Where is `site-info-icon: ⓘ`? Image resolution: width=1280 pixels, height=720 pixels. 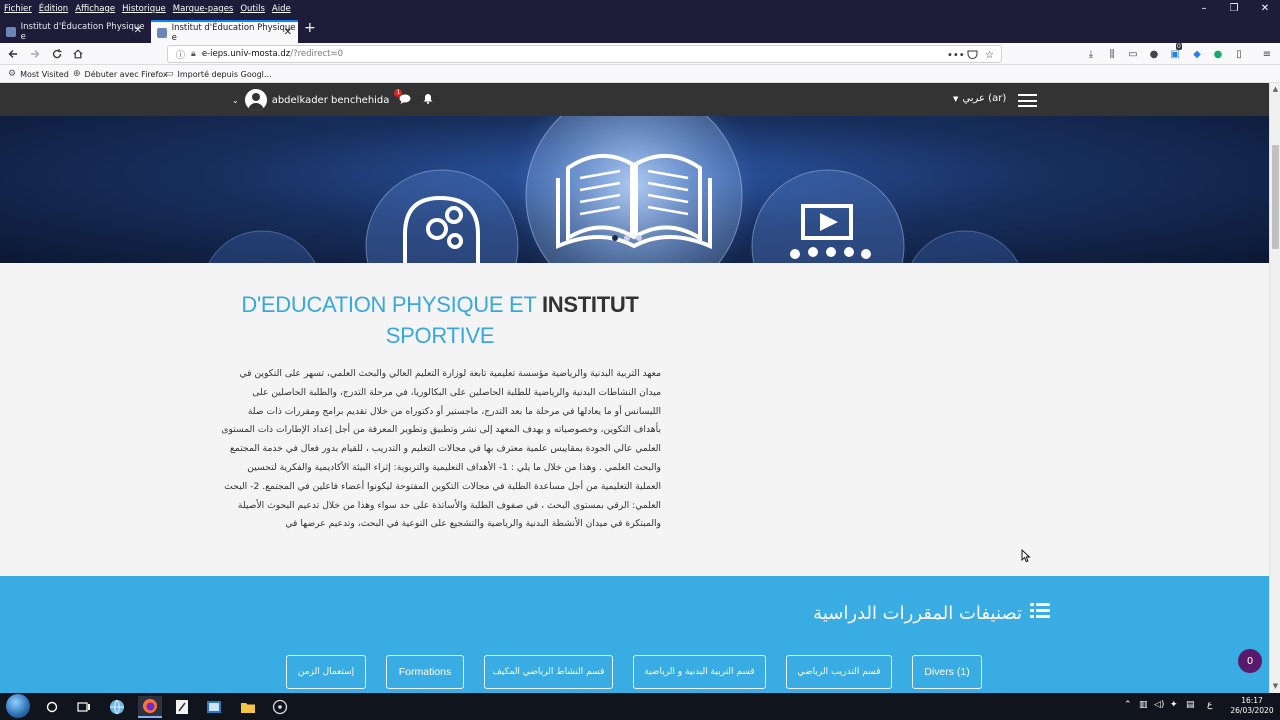 site-info-icon: ⓘ is located at coordinates (180, 54).